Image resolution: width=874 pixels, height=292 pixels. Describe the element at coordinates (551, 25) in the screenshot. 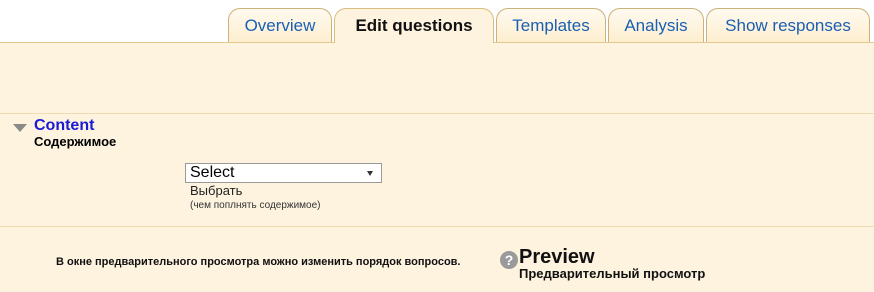

I see `tab-templates: Templates` at that location.